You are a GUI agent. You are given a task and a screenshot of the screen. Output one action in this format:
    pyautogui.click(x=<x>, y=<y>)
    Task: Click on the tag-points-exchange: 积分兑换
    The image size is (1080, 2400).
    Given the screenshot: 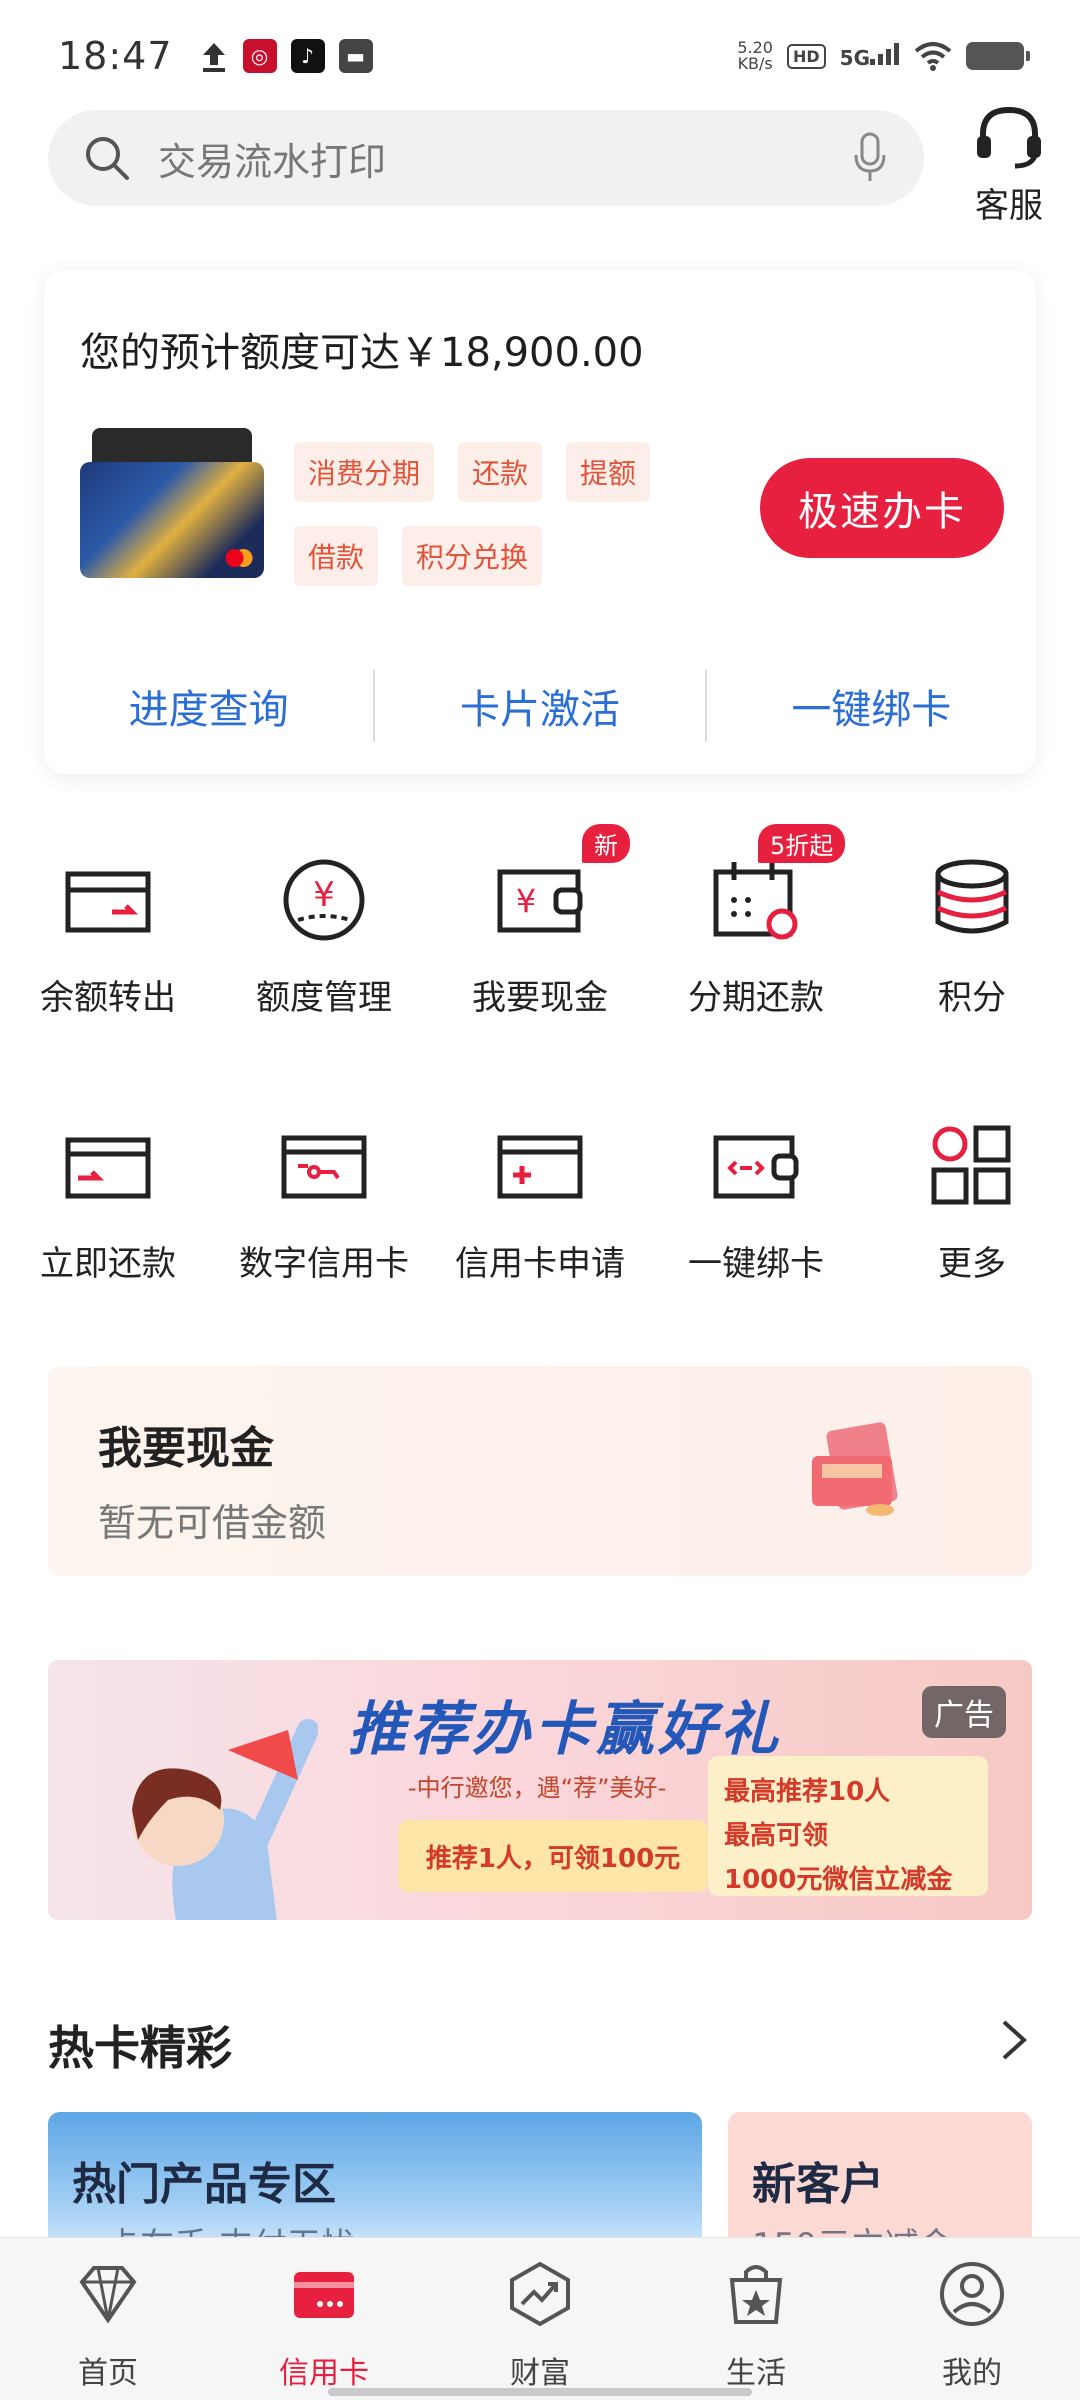 What is the action you would take?
    pyautogui.click(x=472, y=556)
    